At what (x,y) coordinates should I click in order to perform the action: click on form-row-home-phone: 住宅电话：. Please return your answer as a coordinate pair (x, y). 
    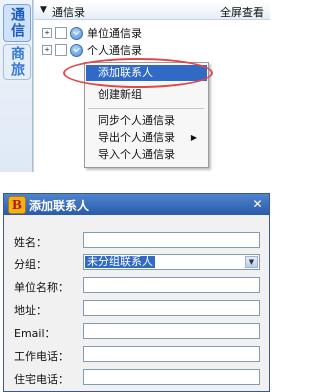
    Looking at the image, I should click on (136, 378).